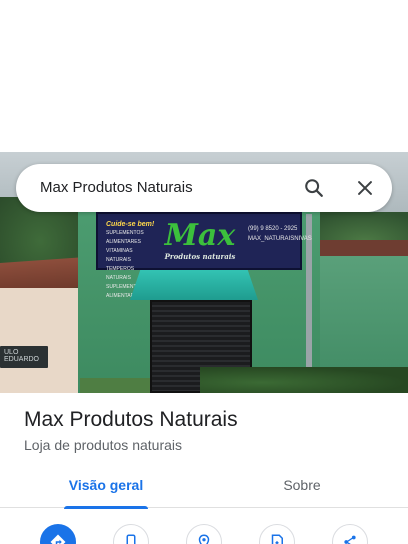 This screenshot has height=544, width=408. Describe the element at coordinates (115, 385) in the screenshot. I see `photo-grass` at that location.